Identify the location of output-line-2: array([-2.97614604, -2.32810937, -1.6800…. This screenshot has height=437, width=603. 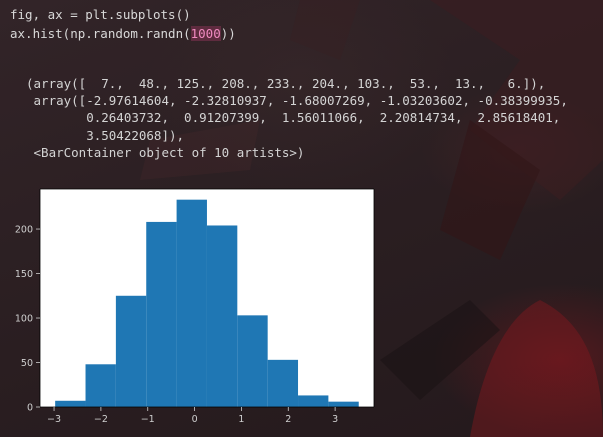
(297, 101).